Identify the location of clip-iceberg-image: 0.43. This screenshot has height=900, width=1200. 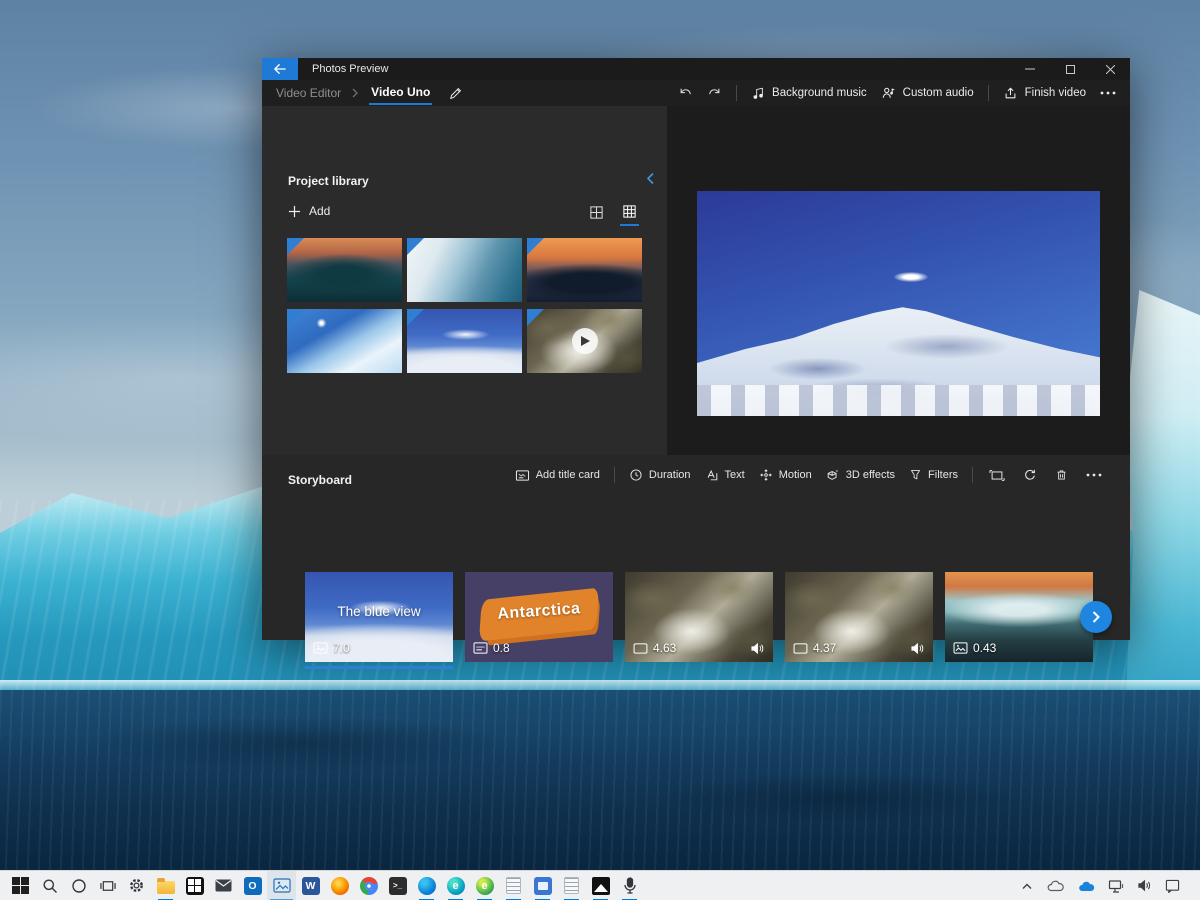
(1019, 617).